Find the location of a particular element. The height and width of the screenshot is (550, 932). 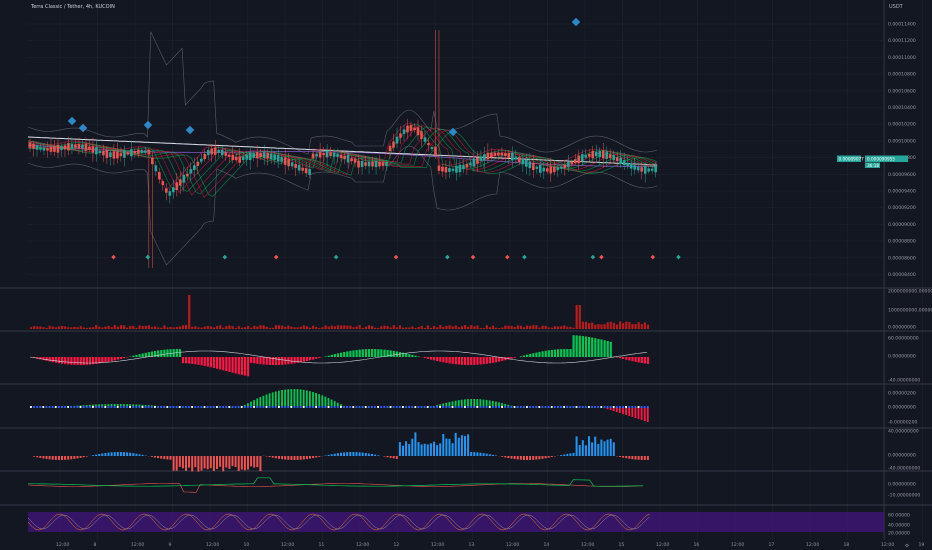

price-tick-label: 0.00010400 is located at coordinates (902, 108).